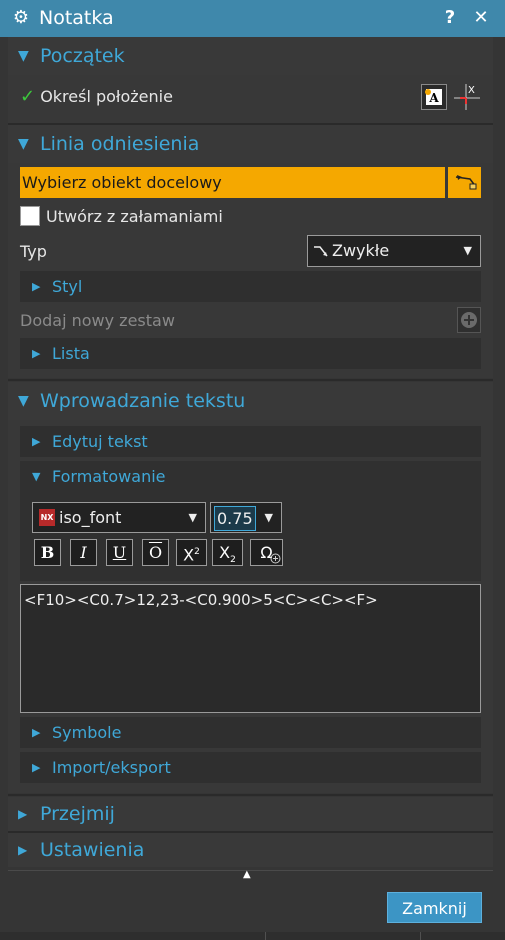  I want to click on section-inherit-header: ▶ Przejmij, so click(250, 814).